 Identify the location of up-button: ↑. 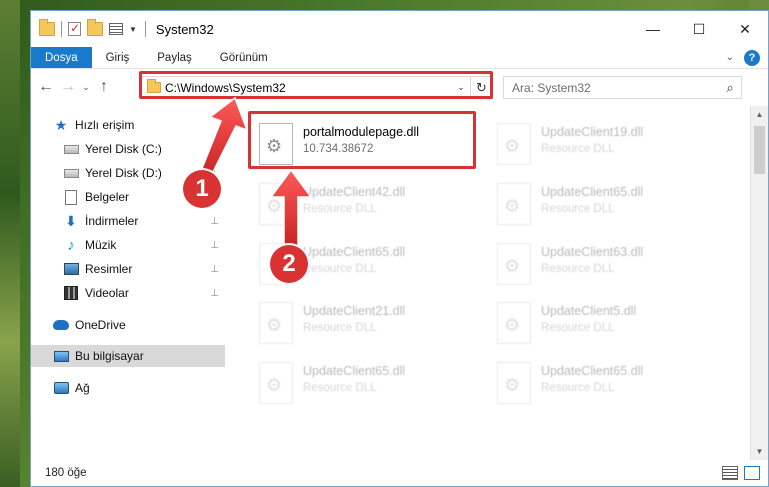
(104, 87).